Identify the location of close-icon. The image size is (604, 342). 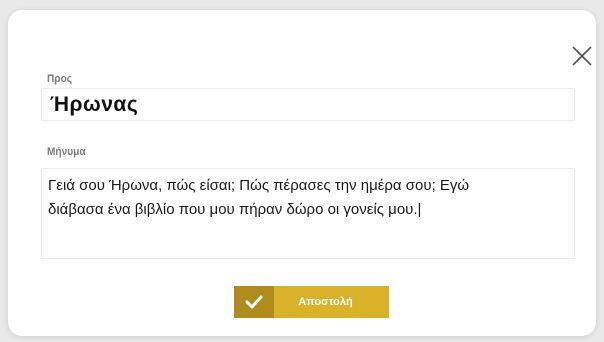
(582, 56).